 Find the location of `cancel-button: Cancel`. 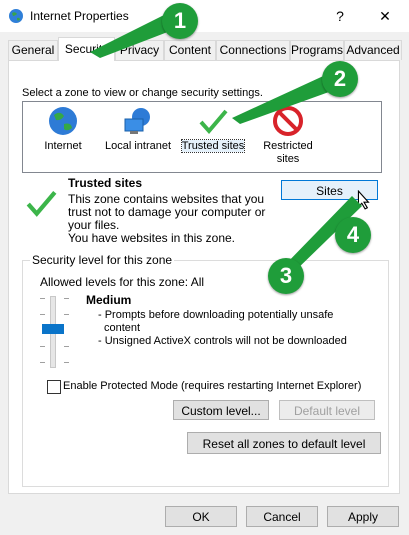

cancel-button: Cancel is located at coordinates (282, 516).